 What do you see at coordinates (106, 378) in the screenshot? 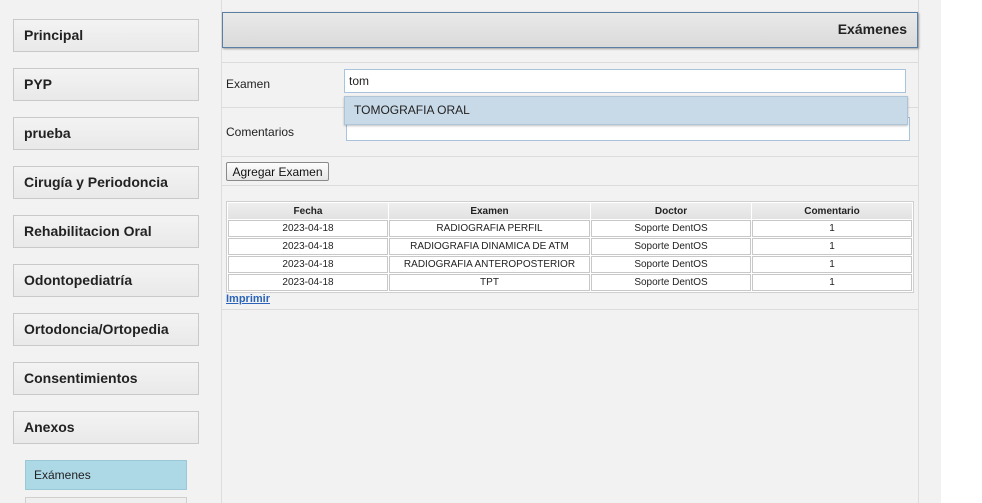
I see `sidebar-item-consentimientos: Consentimientos` at bounding box center [106, 378].